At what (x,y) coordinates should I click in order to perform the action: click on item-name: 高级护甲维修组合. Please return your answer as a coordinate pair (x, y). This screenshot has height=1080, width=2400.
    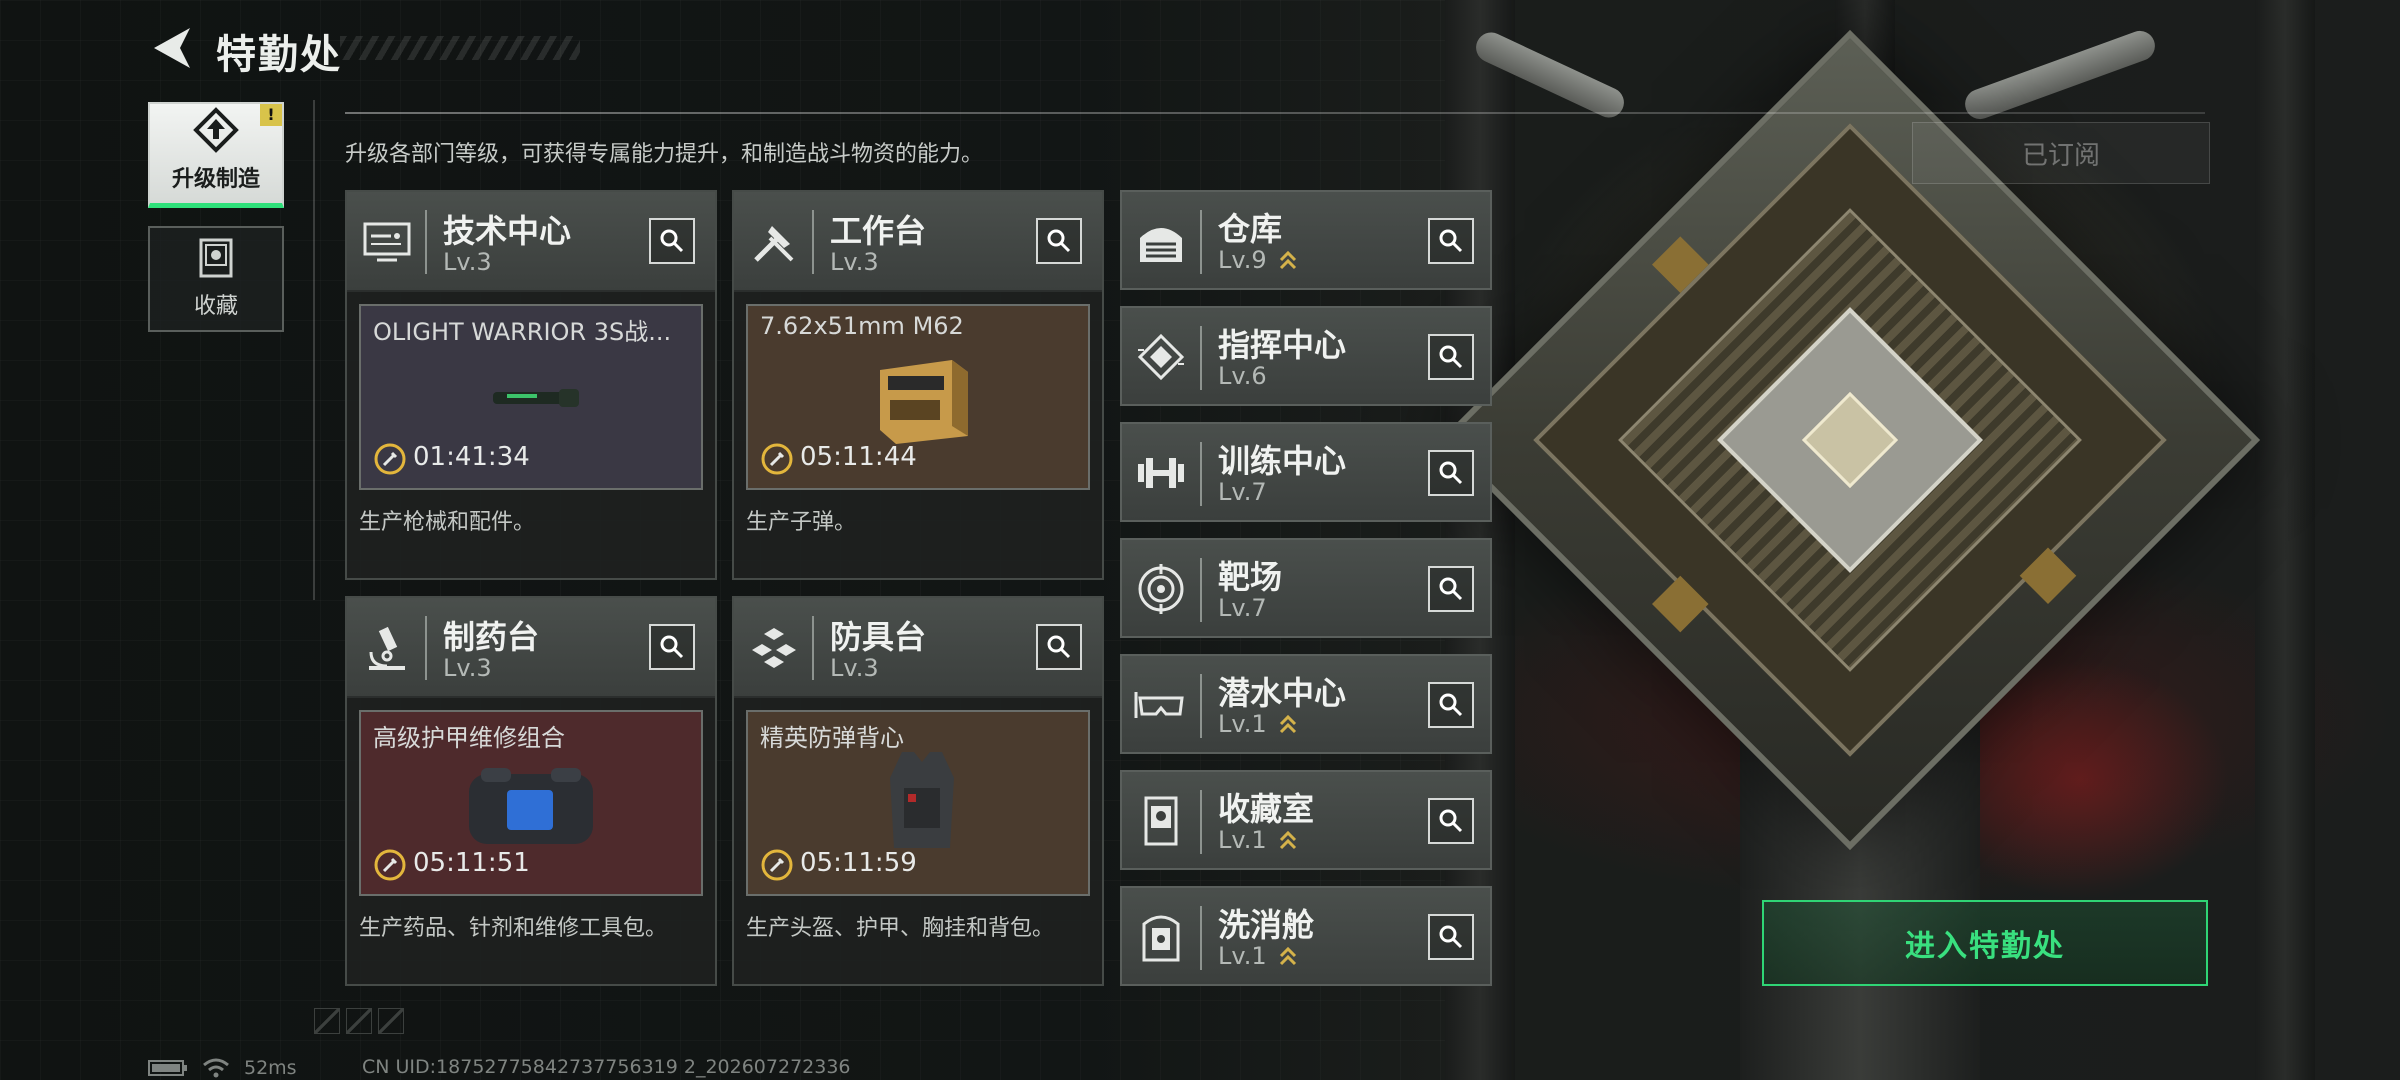
    Looking at the image, I should click on (469, 738).